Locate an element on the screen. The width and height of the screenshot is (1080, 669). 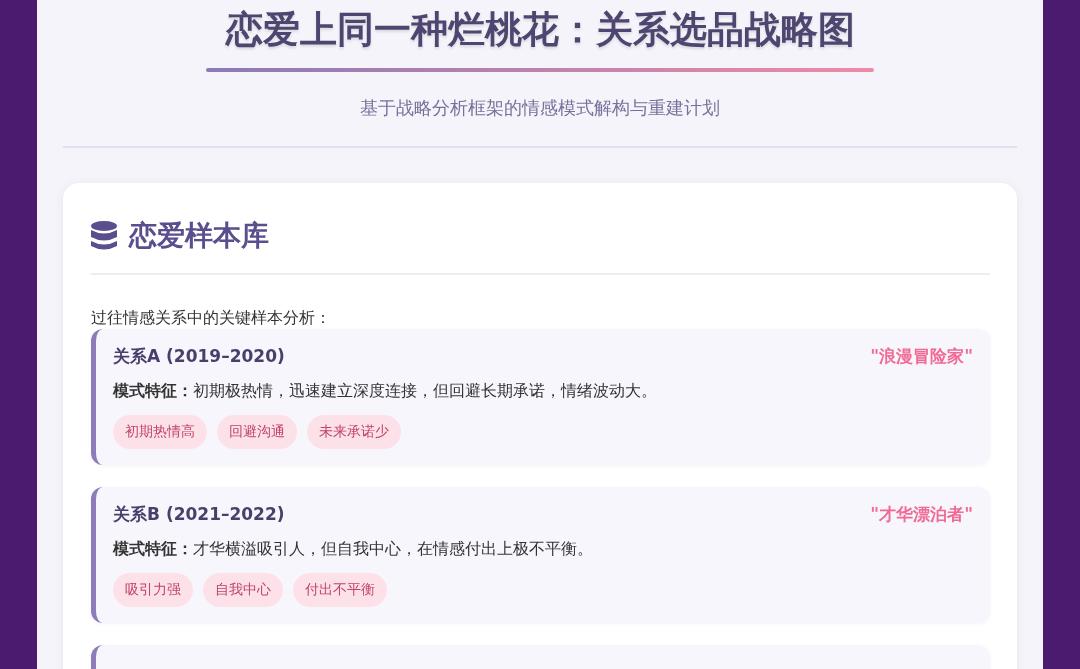
pattern-description: 模式特征：初期极热情，迅速建立深度连接，但回避长期承诺，情绪波动大。 is located at coordinates (385, 391).